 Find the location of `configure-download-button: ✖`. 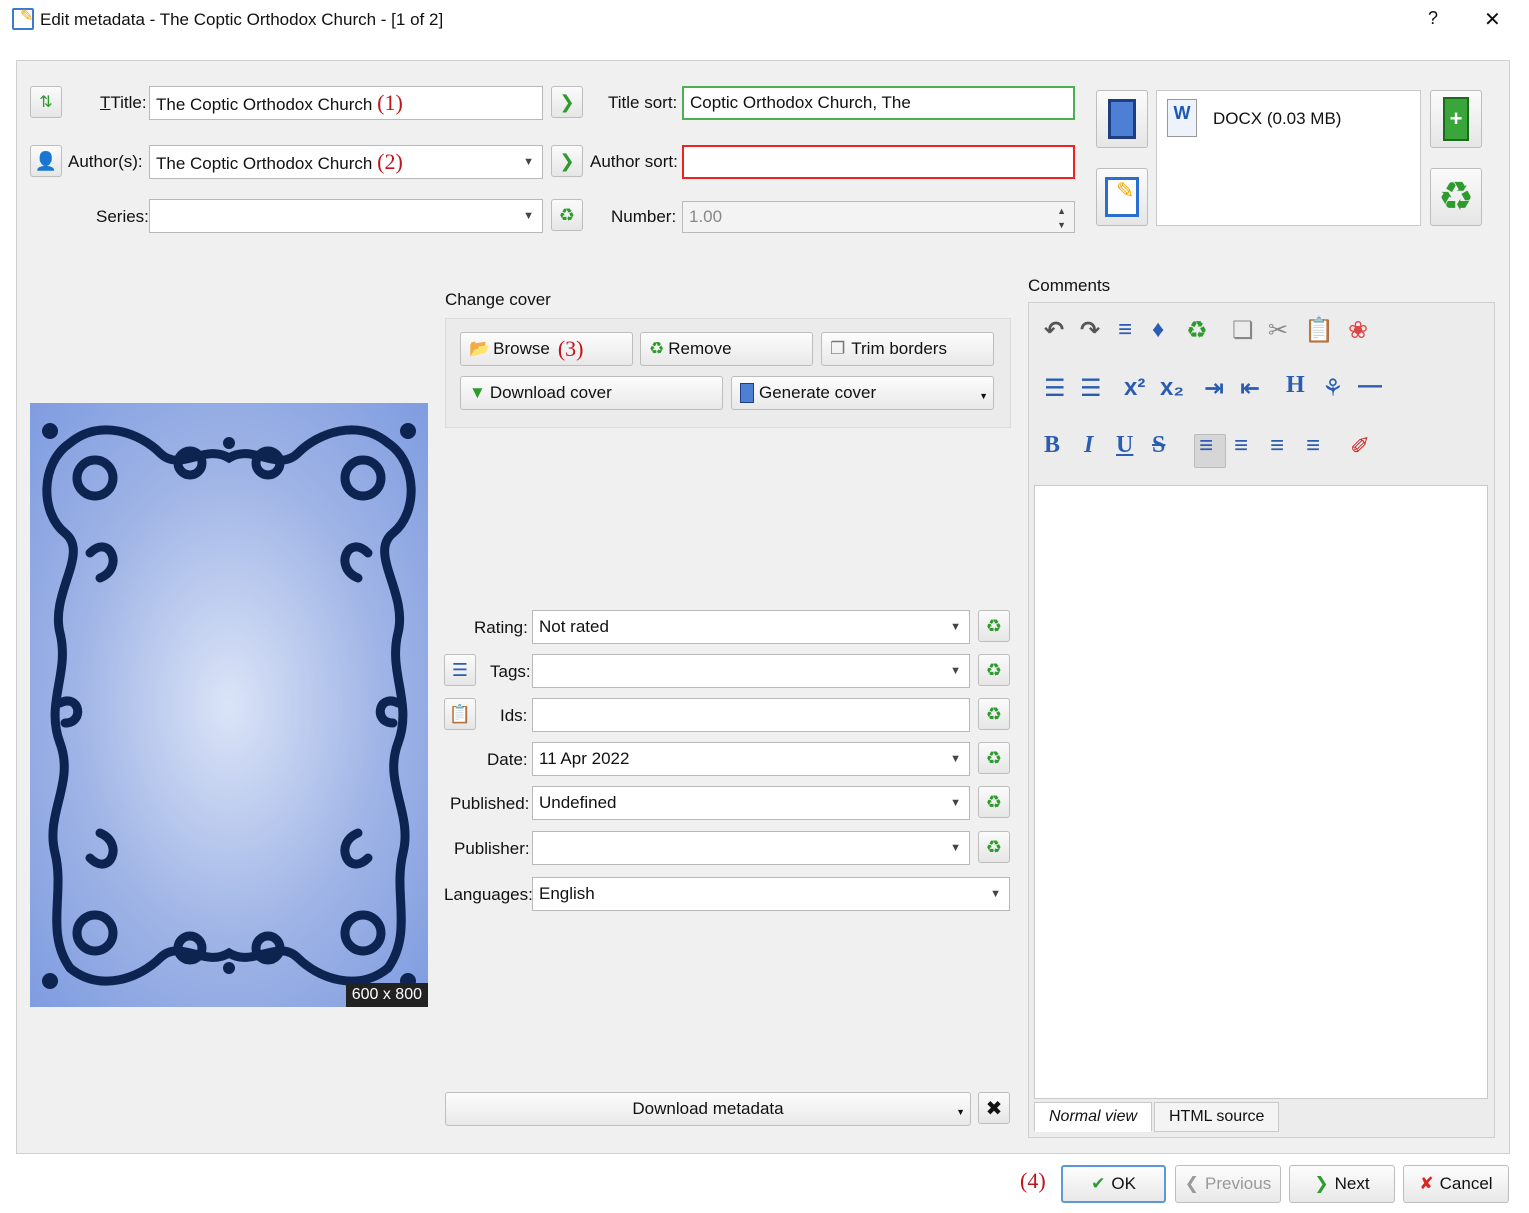

configure-download-button: ✖ is located at coordinates (994, 1108).